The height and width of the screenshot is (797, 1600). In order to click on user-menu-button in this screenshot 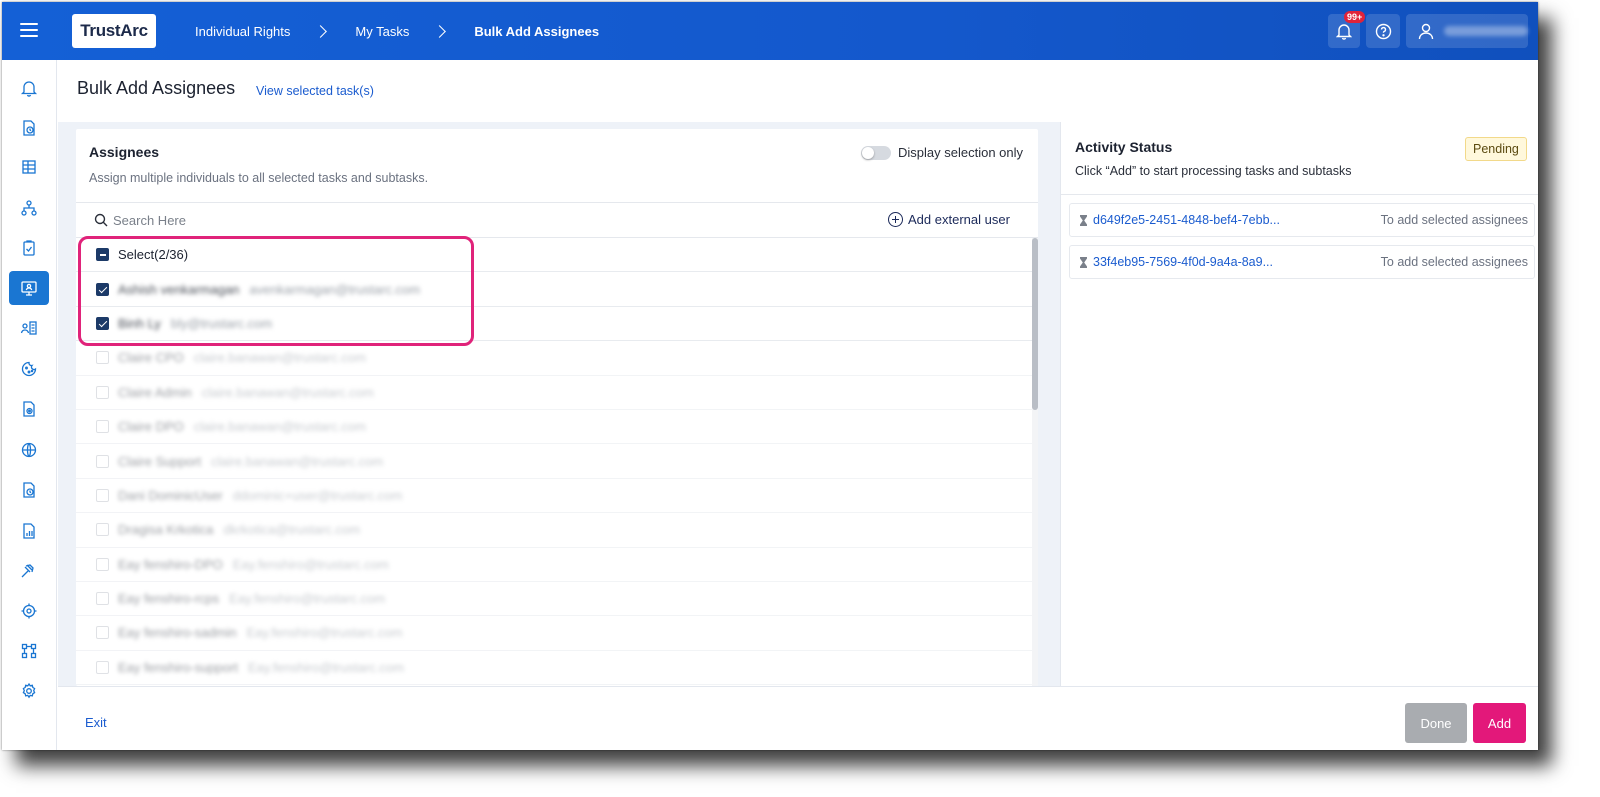, I will do `click(1467, 31)`.